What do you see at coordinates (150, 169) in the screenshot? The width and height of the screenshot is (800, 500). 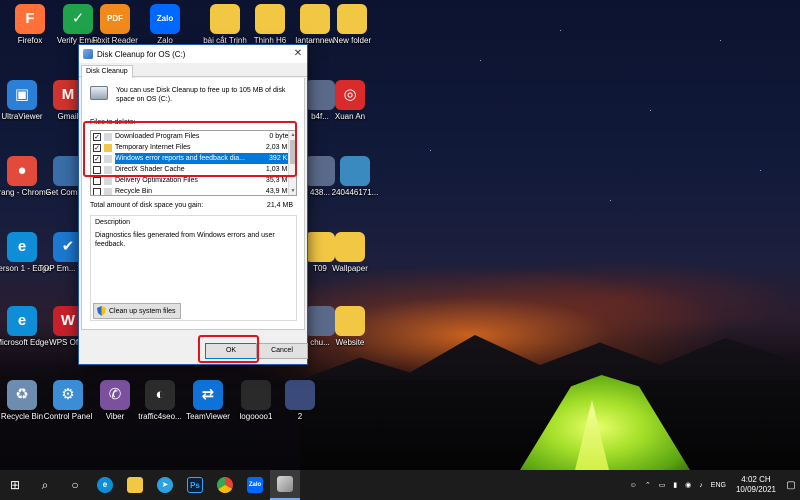 I see `file-name: DirectX Shader Cache` at bounding box center [150, 169].